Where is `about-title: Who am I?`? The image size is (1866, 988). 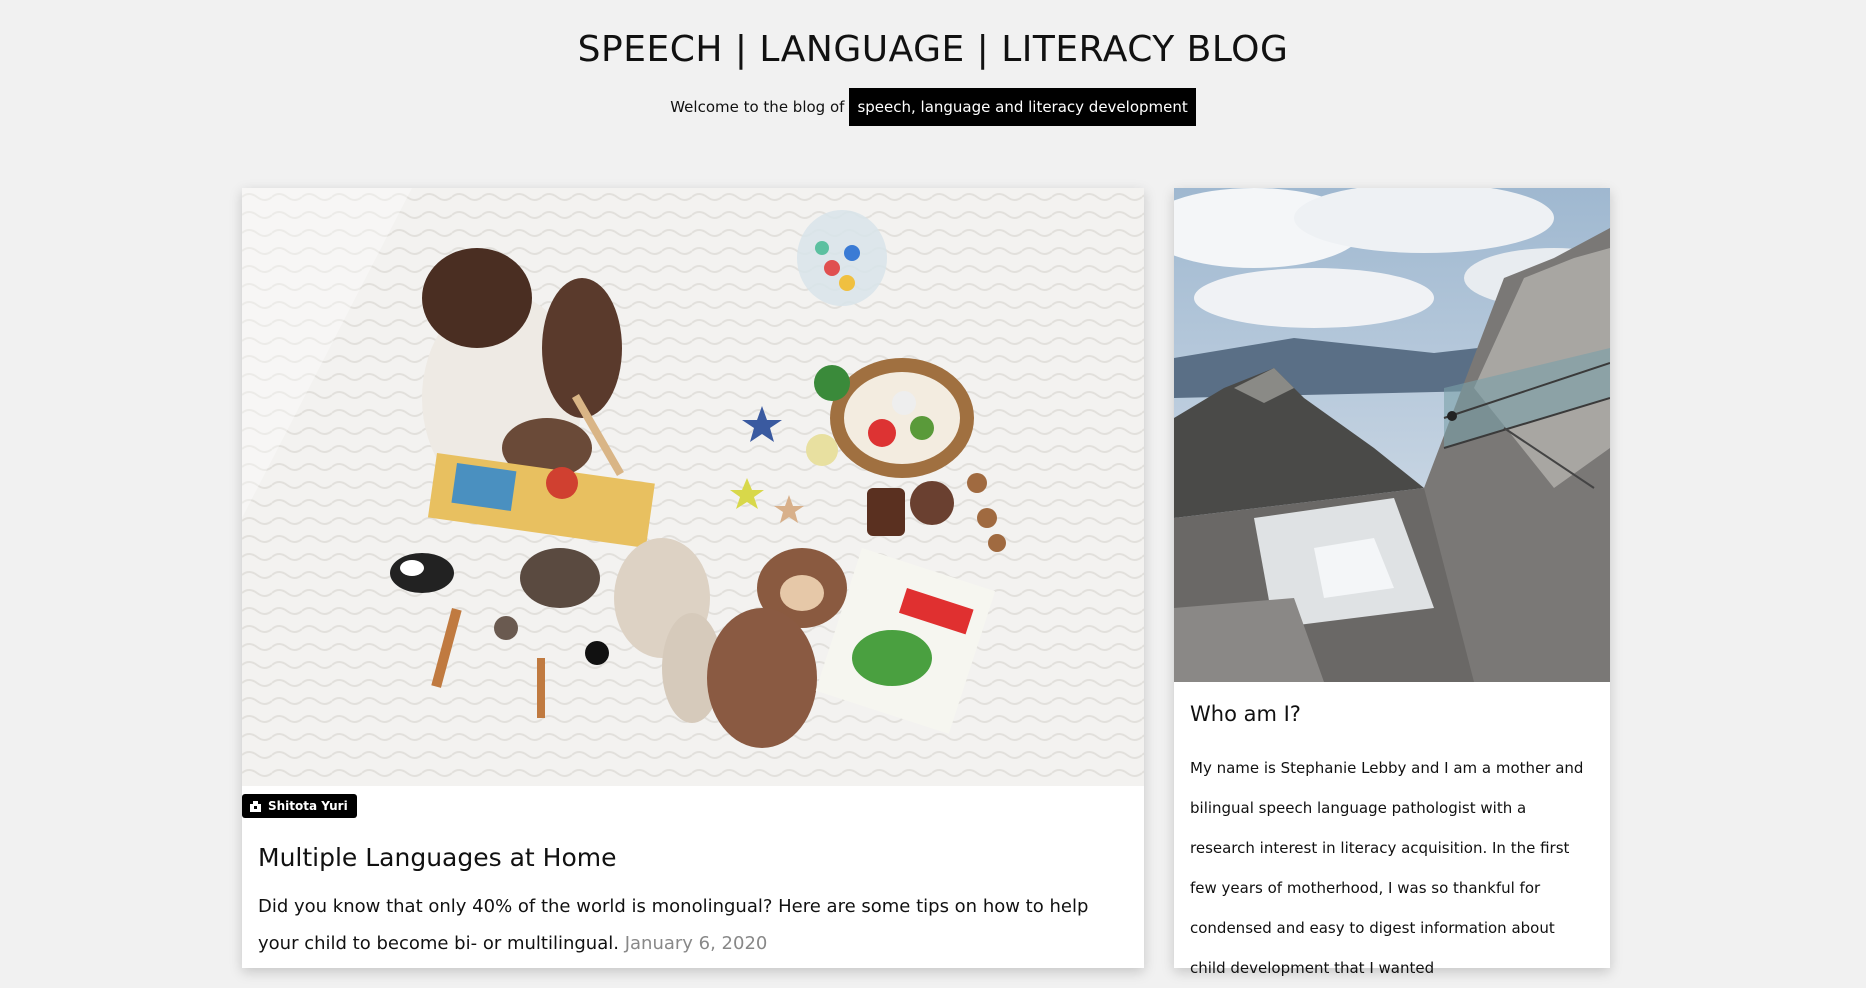
about-title: Who am I? is located at coordinates (1245, 714).